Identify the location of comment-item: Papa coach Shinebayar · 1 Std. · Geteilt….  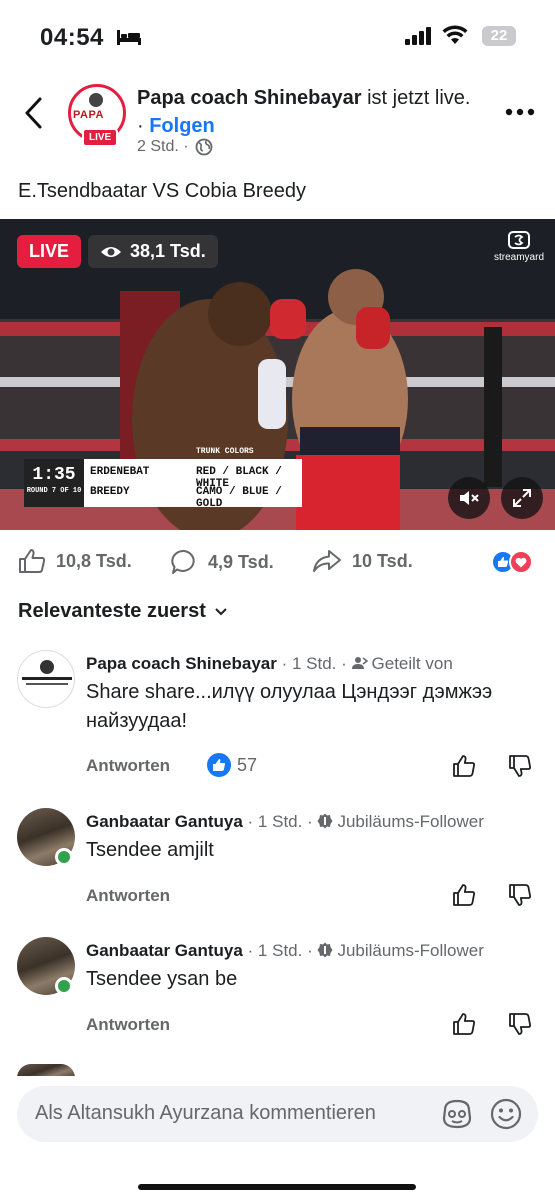
(277, 718).